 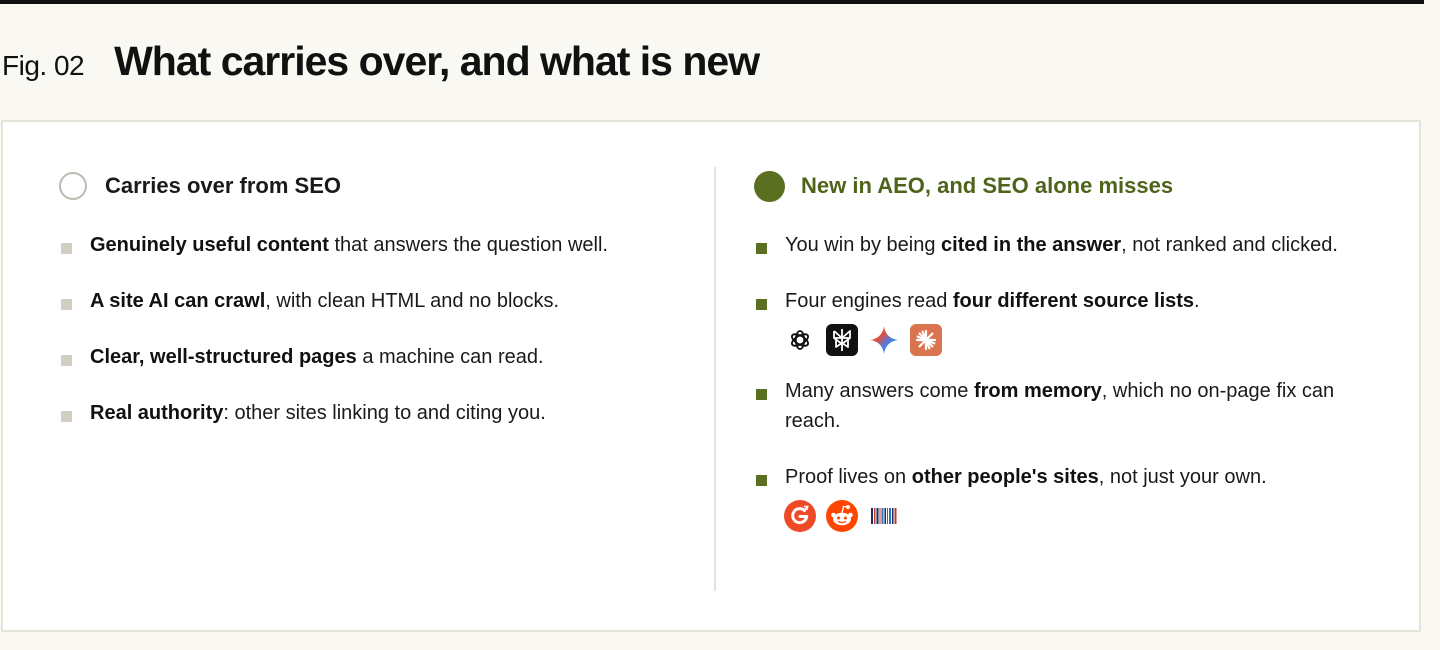 I want to click on item-strong: from memory, so click(x=1037, y=391).